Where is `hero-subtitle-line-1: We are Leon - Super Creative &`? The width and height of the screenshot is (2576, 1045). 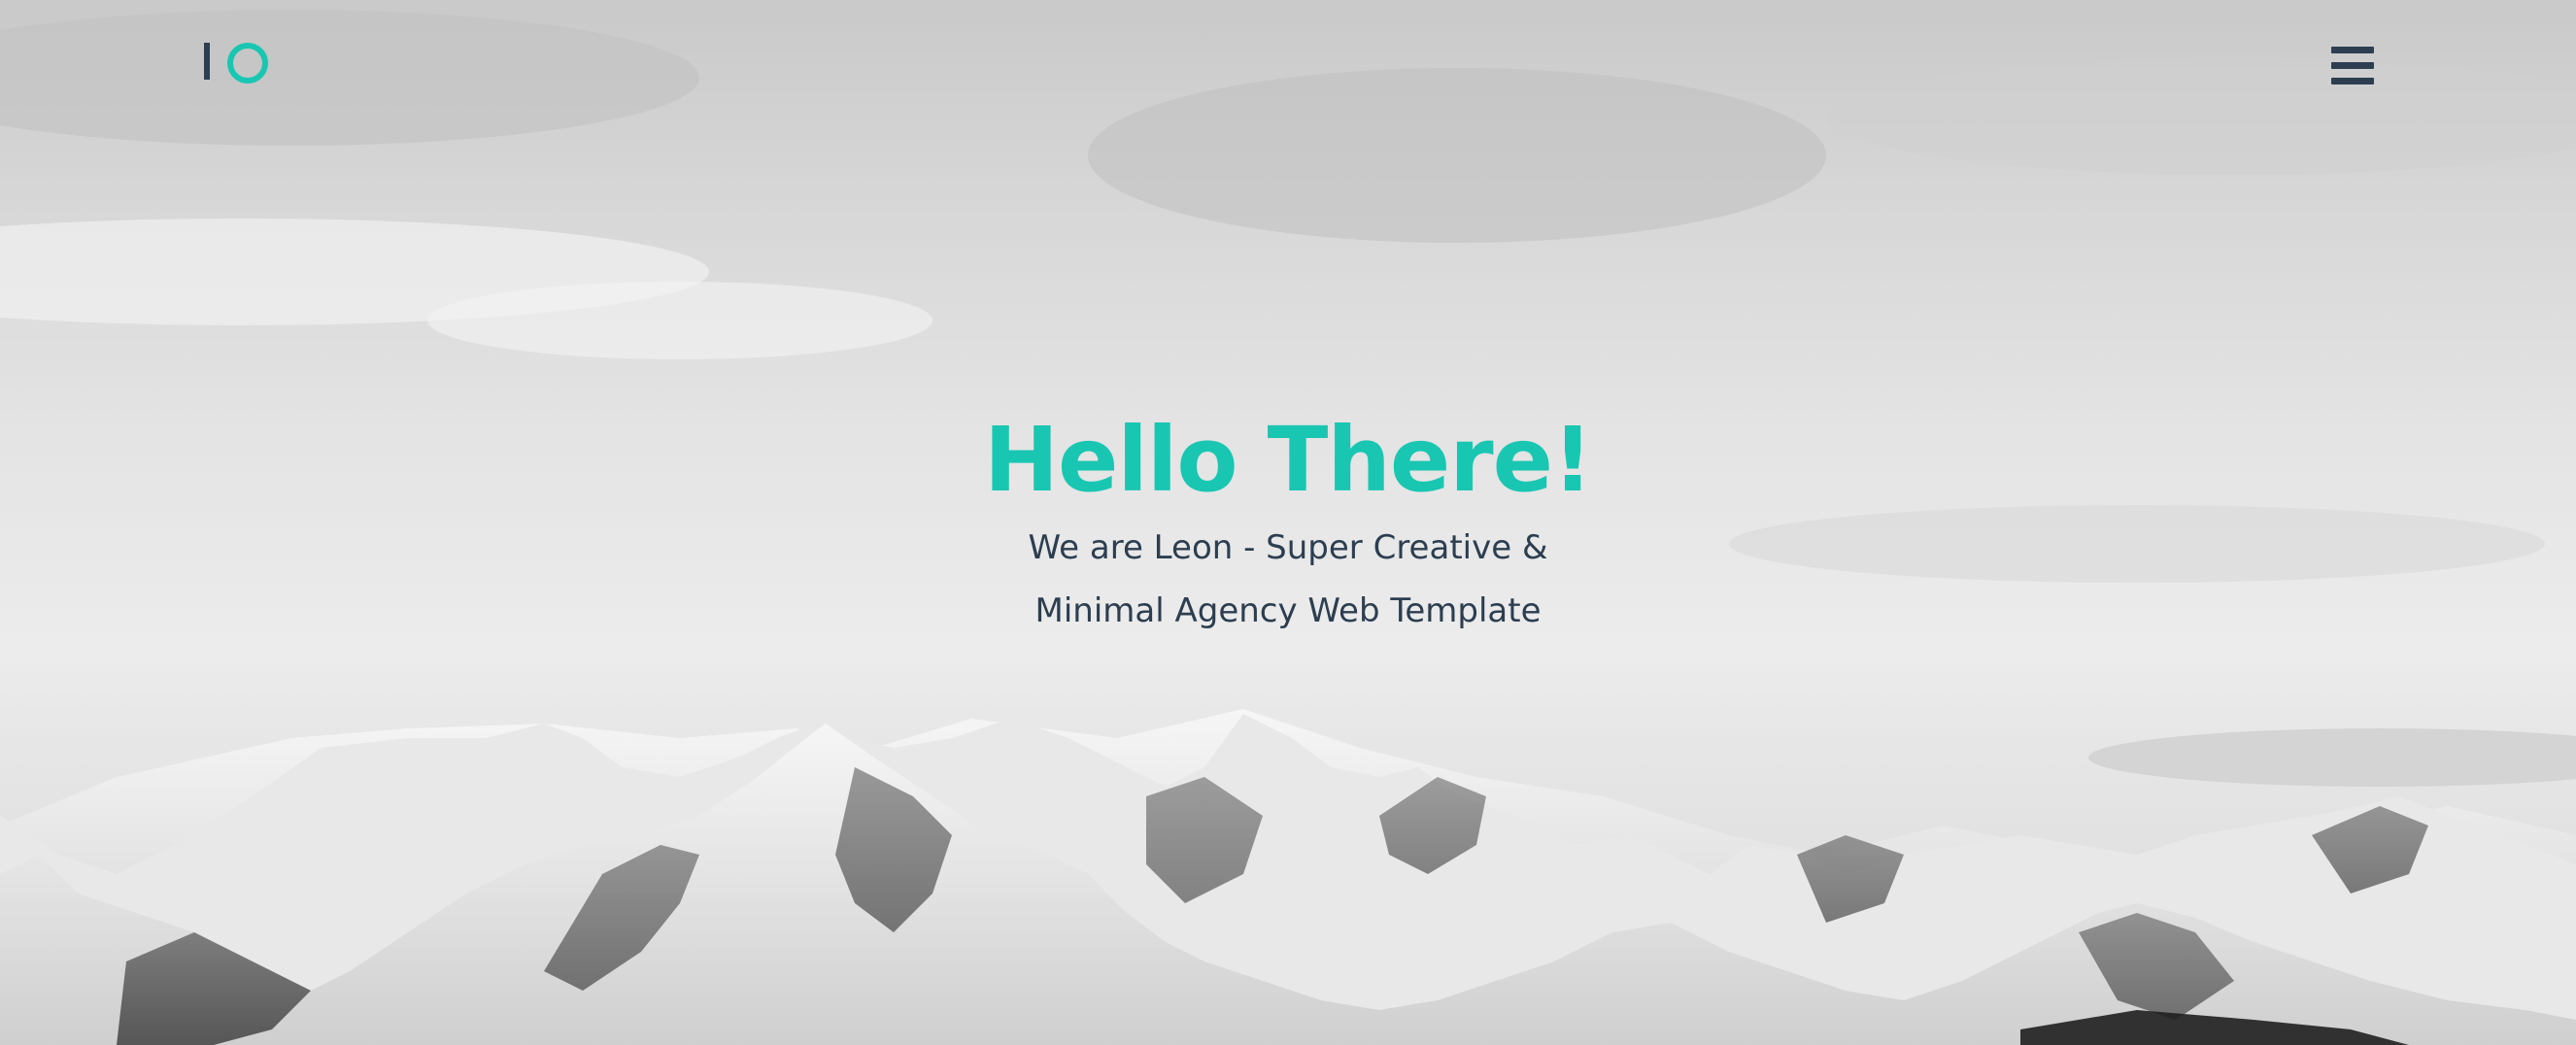 hero-subtitle-line-1: We are Leon - Super Creative & is located at coordinates (1288, 547).